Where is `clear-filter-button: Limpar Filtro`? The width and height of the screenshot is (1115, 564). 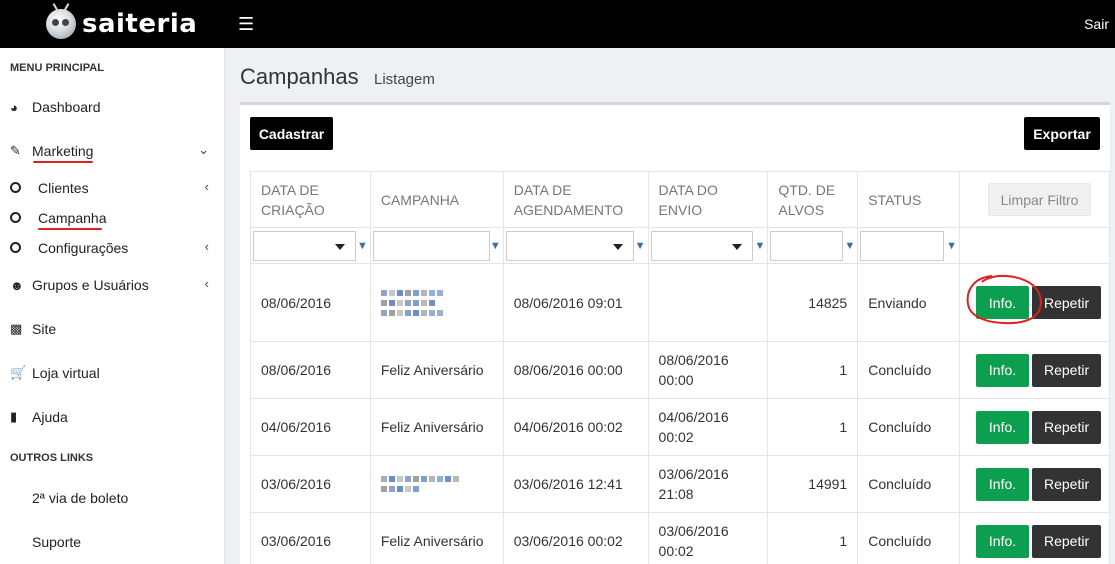
clear-filter-button: Limpar Filtro is located at coordinates (1040, 199).